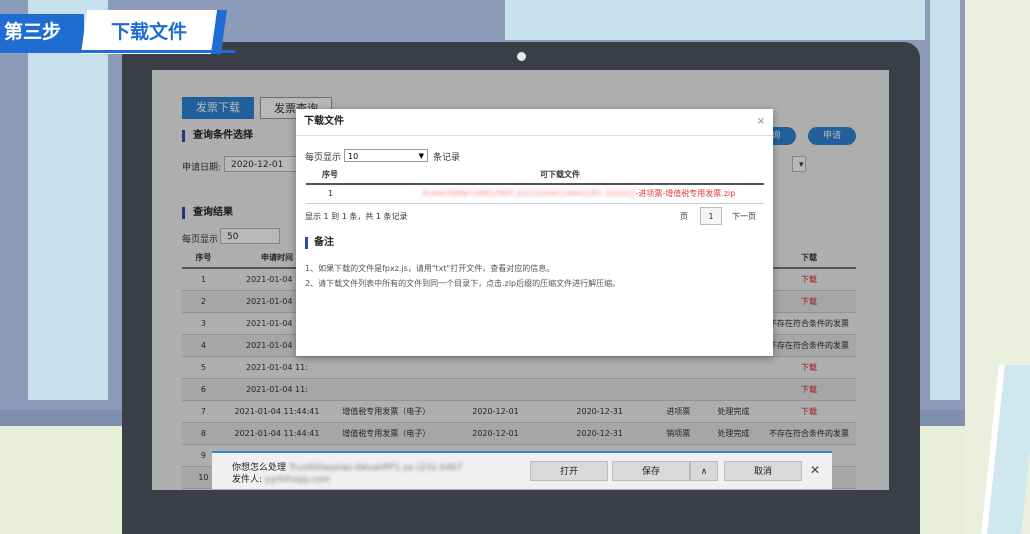  What do you see at coordinates (148, 32) in the screenshot?
I see `step-title-text: 下载文件` at bounding box center [148, 32].